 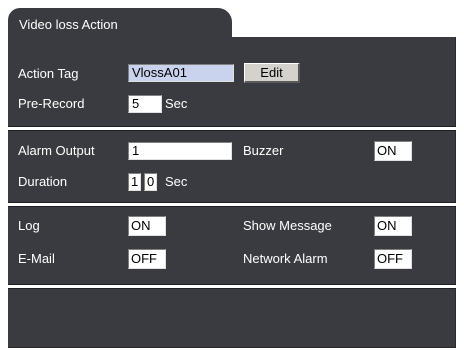 What do you see at coordinates (68, 24) in the screenshot?
I see `tab-title: Video loss Action` at bounding box center [68, 24].